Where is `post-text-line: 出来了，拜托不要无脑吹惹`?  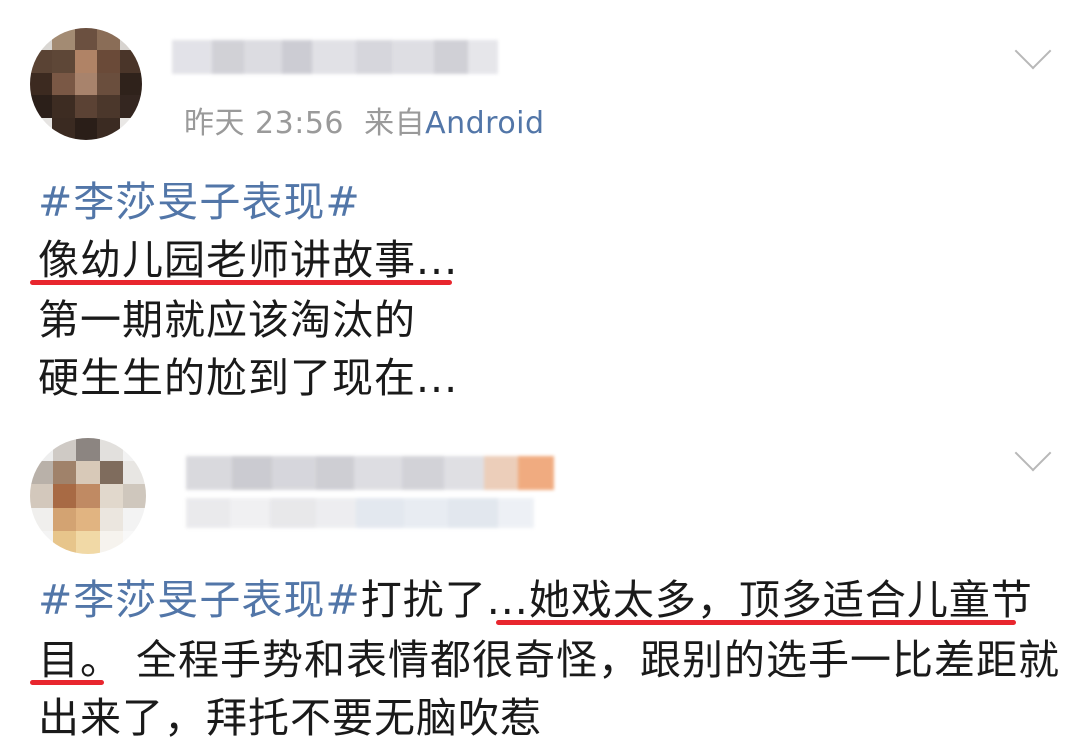 post-text-line: 出来了，拜托不要无脑吹惹 is located at coordinates (290, 718).